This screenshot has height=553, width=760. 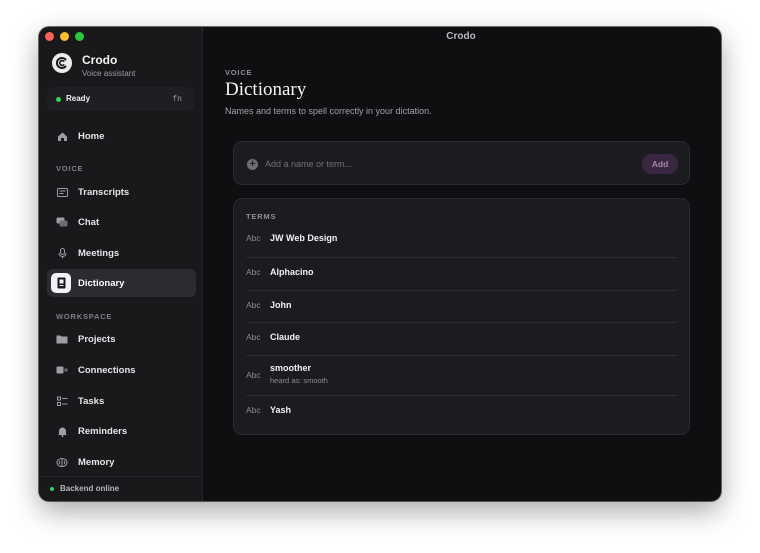 I want to click on brand: Crodo Voice assistant, so click(x=93, y=65).